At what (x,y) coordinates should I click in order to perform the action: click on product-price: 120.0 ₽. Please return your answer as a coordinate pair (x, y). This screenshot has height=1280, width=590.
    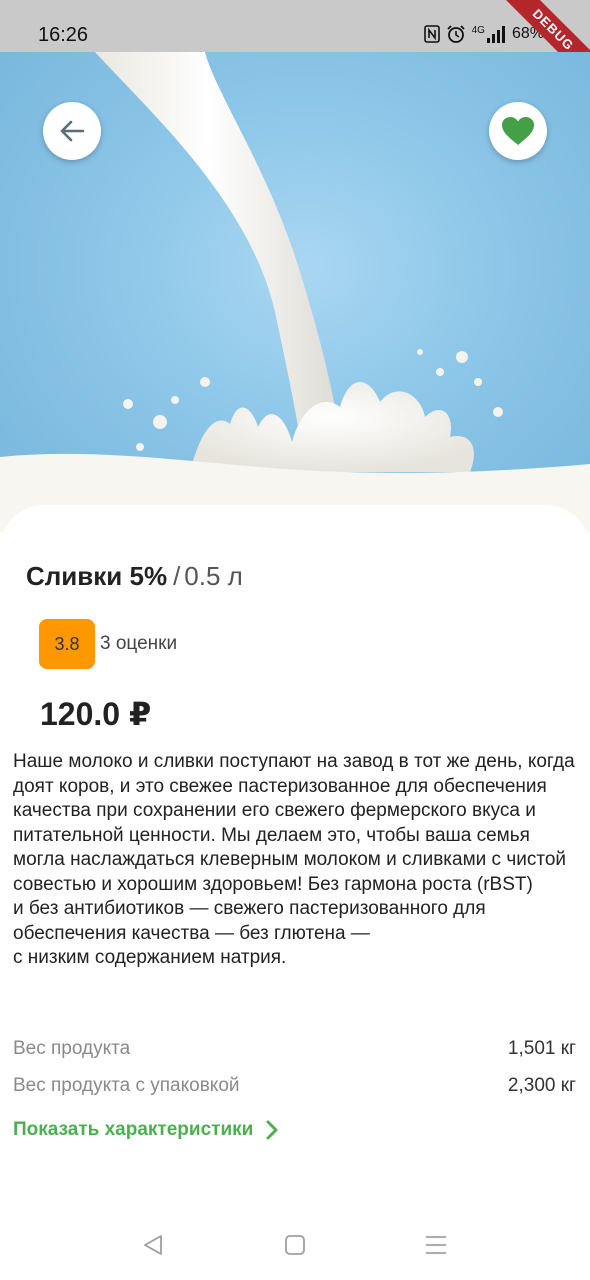
    Looking at the image, I should click on (96, 714).